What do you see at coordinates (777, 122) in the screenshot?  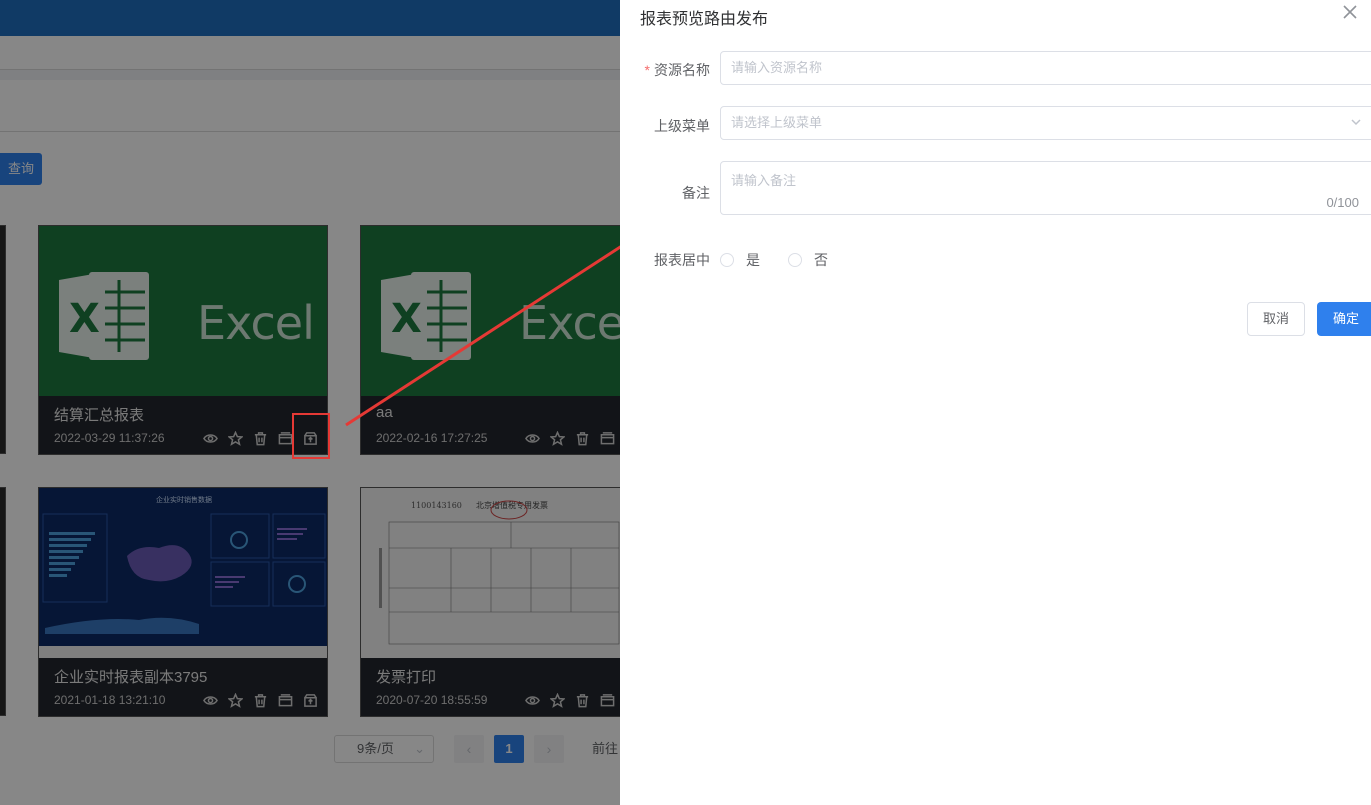 I see `parent-menu-placeholder: 请选择上级菜单` at bounding box center [777, 122].